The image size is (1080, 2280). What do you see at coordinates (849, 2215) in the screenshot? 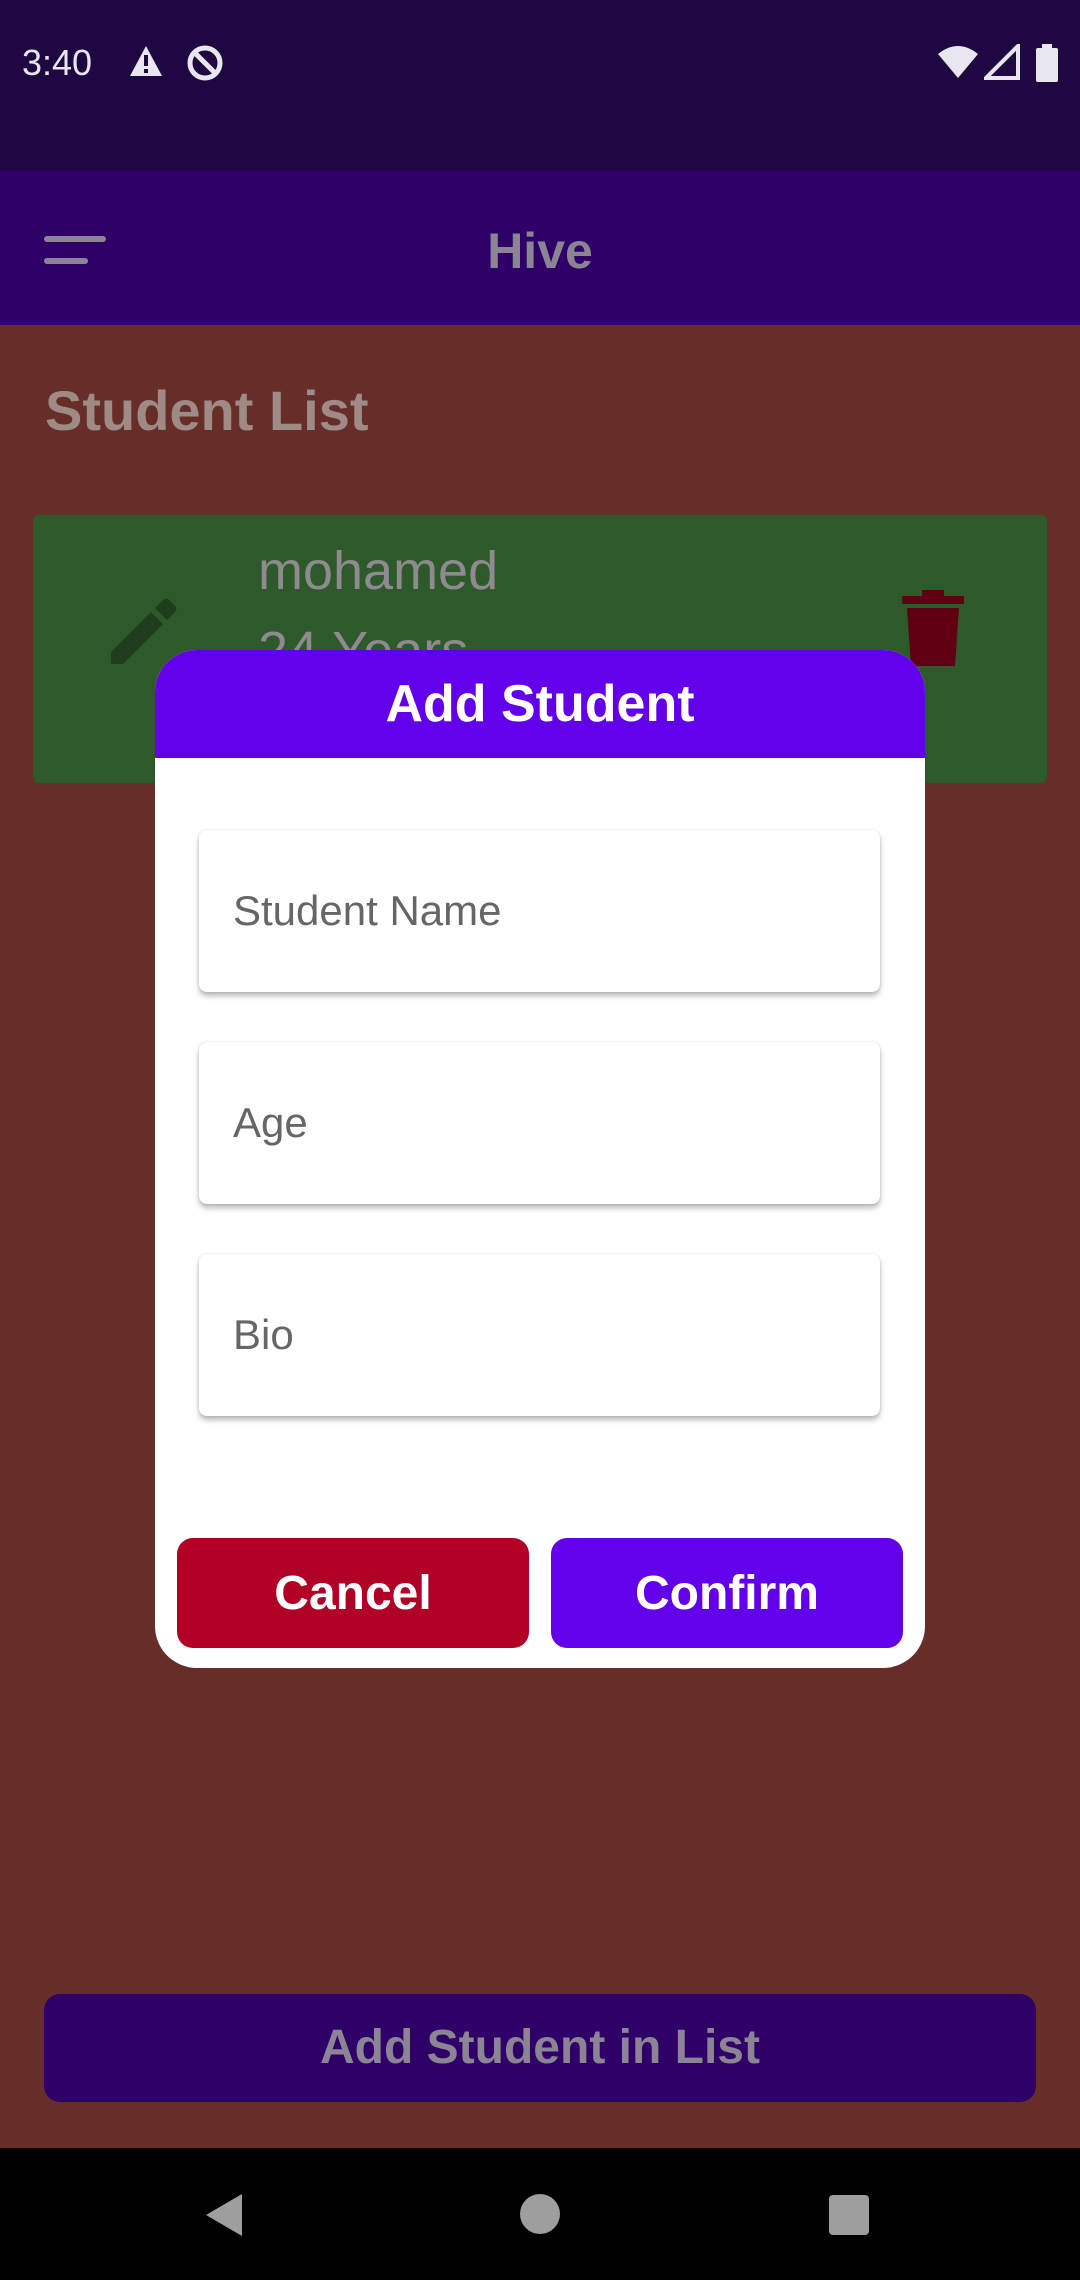
I see `recents-icon` at bounding box center [849, 2215].